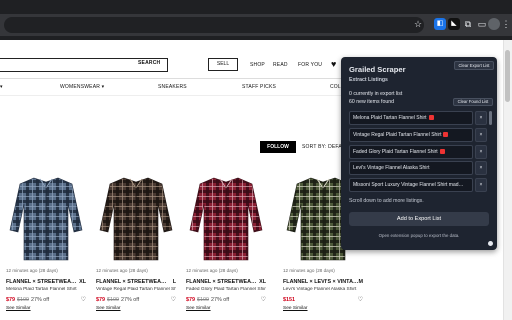 Image resolution: width=512 pixels, height=320 pixels. Describe the element at coordinates (482, 24) in the screenshot. I see `split-icon: ▭` at that location.